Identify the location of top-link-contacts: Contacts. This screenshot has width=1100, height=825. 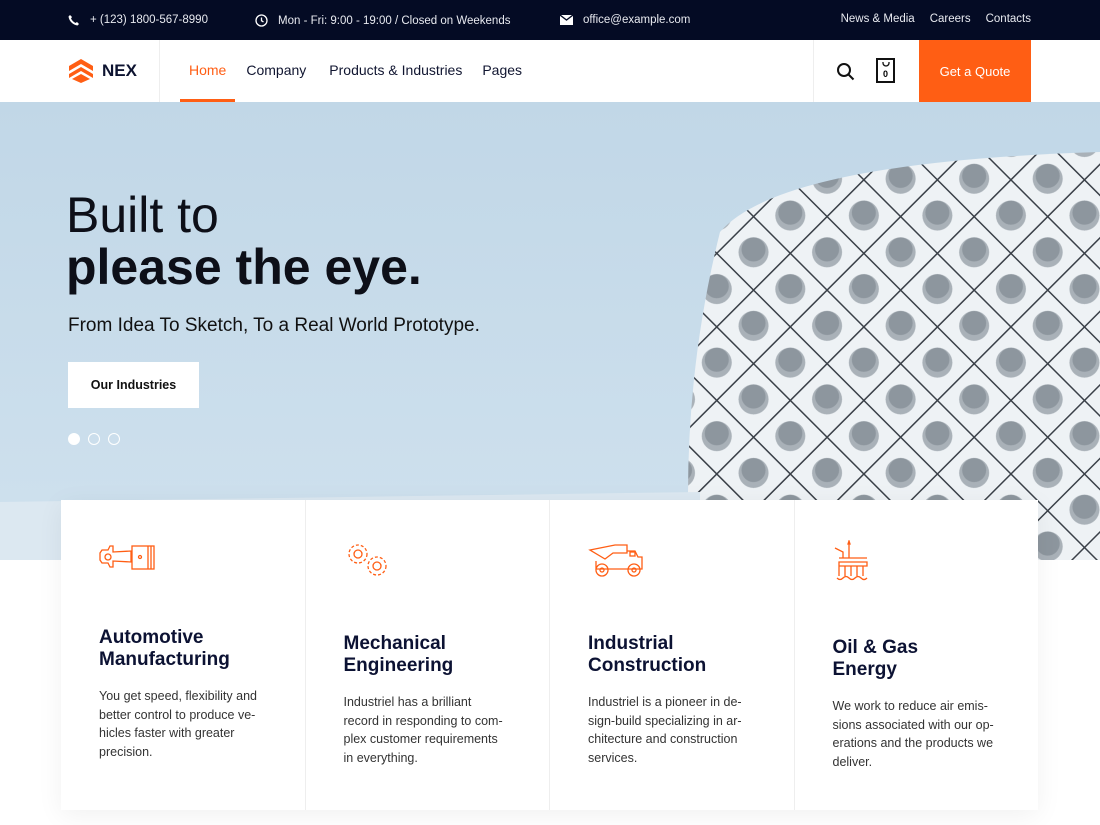
(1008, 19).